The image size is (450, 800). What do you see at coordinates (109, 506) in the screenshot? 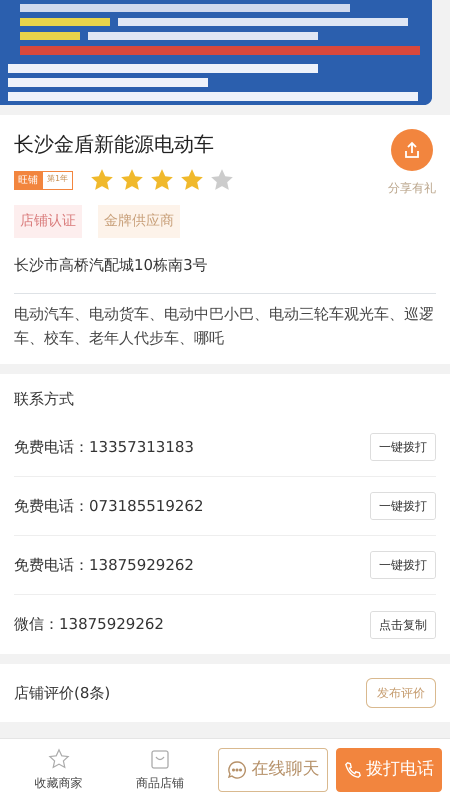
I see `contact-info: 免费电话：073185519262` at bounding box center [109, 506].